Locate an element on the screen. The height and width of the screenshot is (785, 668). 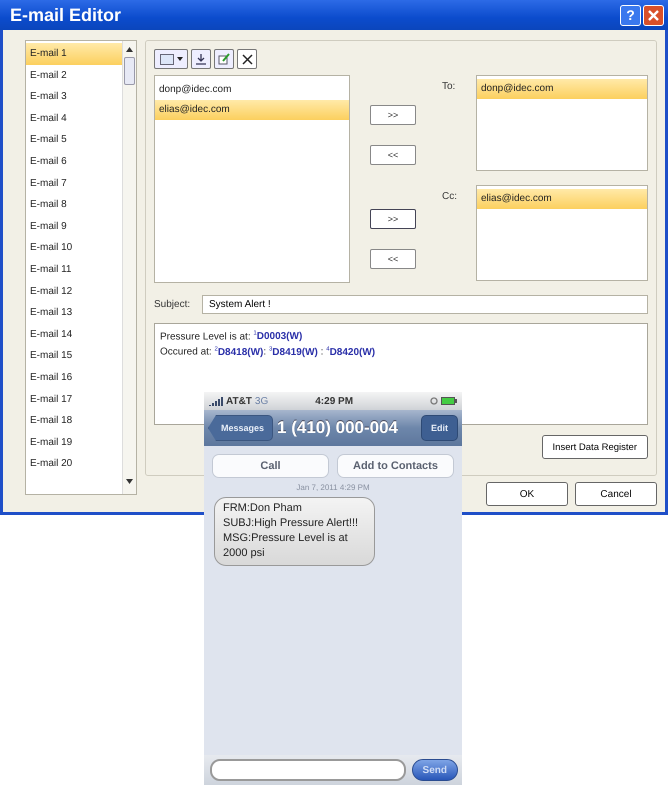
close-button is located at coordinates (653, 15).